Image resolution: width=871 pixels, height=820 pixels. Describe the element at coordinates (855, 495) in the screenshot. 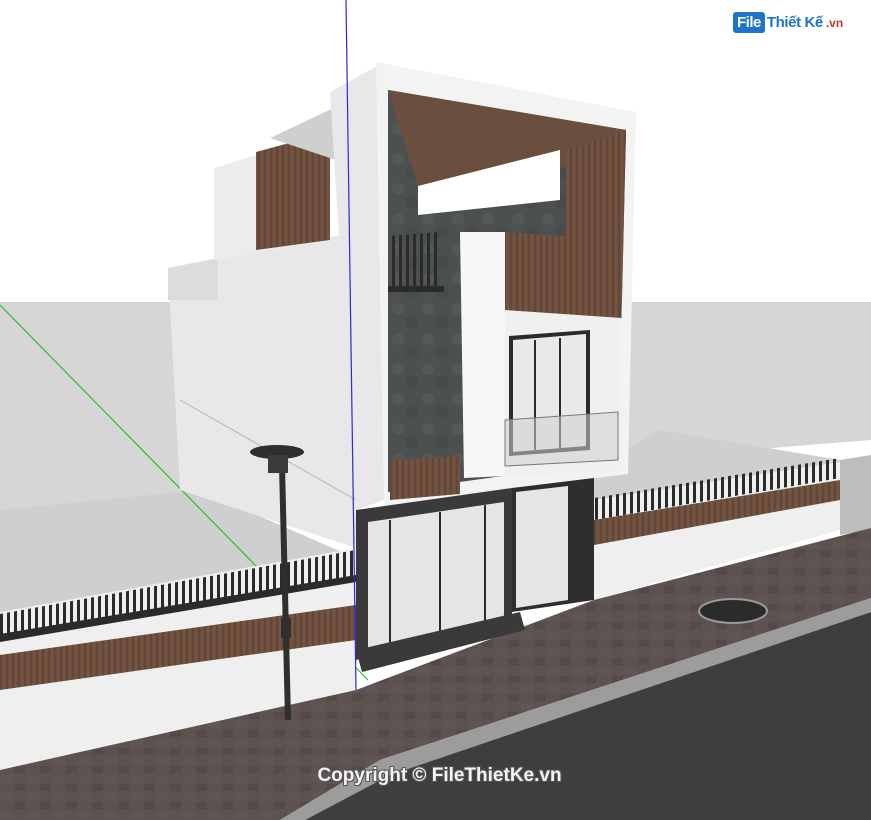

I see `right-wall-end` at that location.